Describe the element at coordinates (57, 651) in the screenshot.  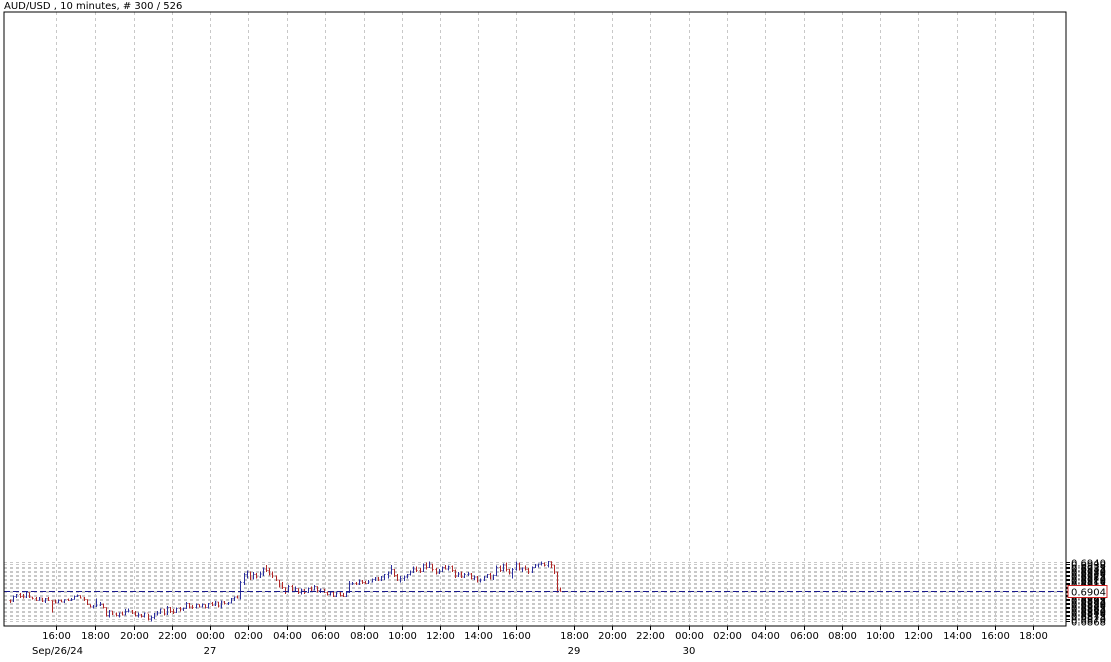
I see `date-label: Sep/26/24` at that location.